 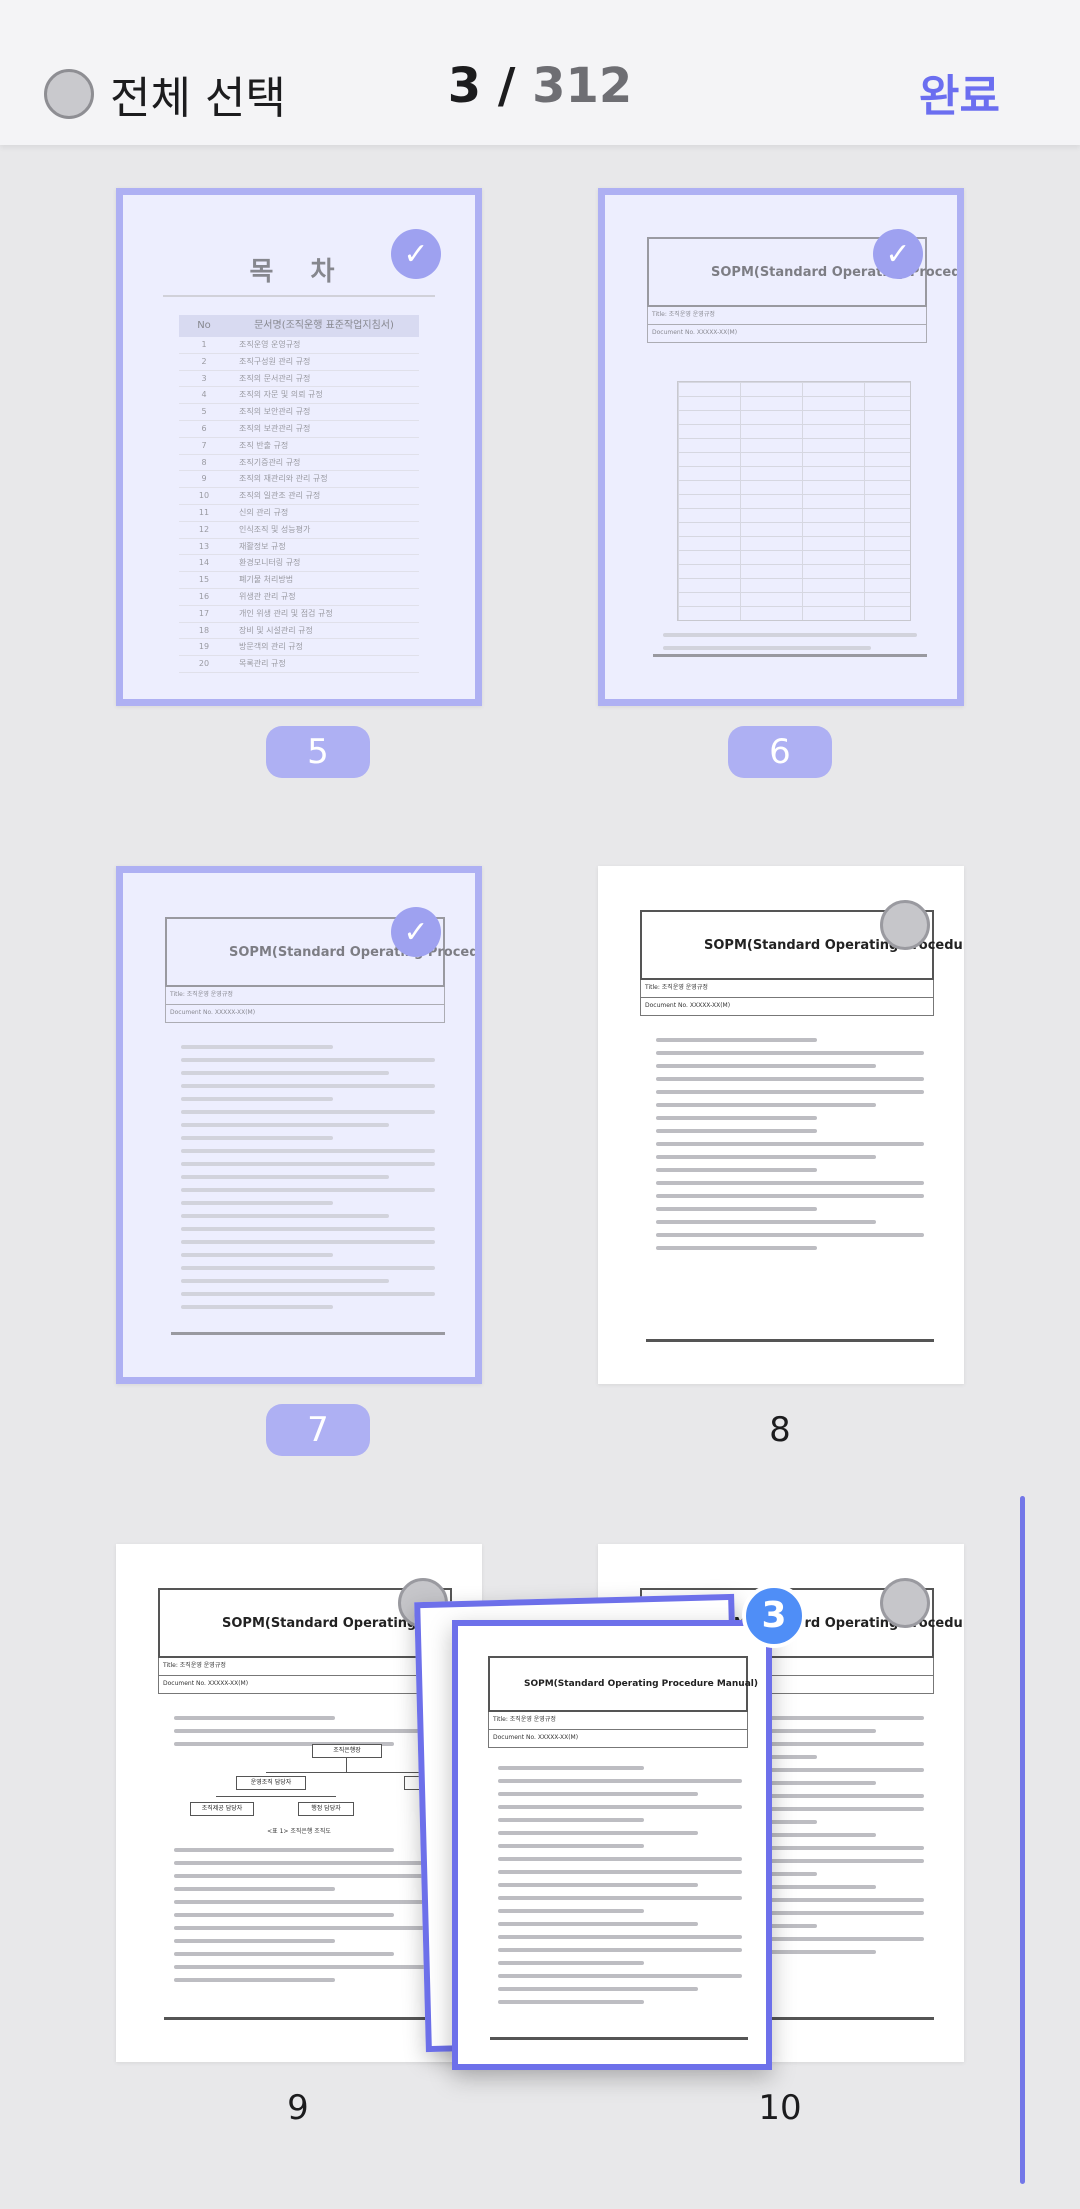 What do you see at coordinates (204, 395) in the screenshot?
I see `toc-row-no: 4` at bounding box center [204, 395].